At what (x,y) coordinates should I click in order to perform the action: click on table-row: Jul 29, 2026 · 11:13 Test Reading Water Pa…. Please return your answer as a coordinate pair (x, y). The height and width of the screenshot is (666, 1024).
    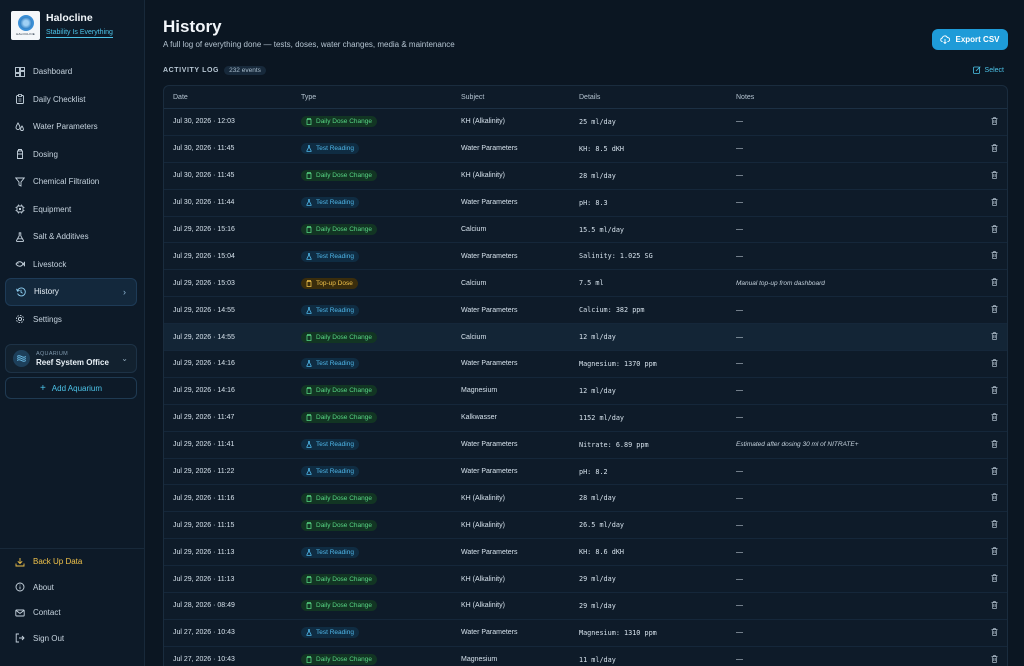
    Looking at the image, I should click on (585, 553).